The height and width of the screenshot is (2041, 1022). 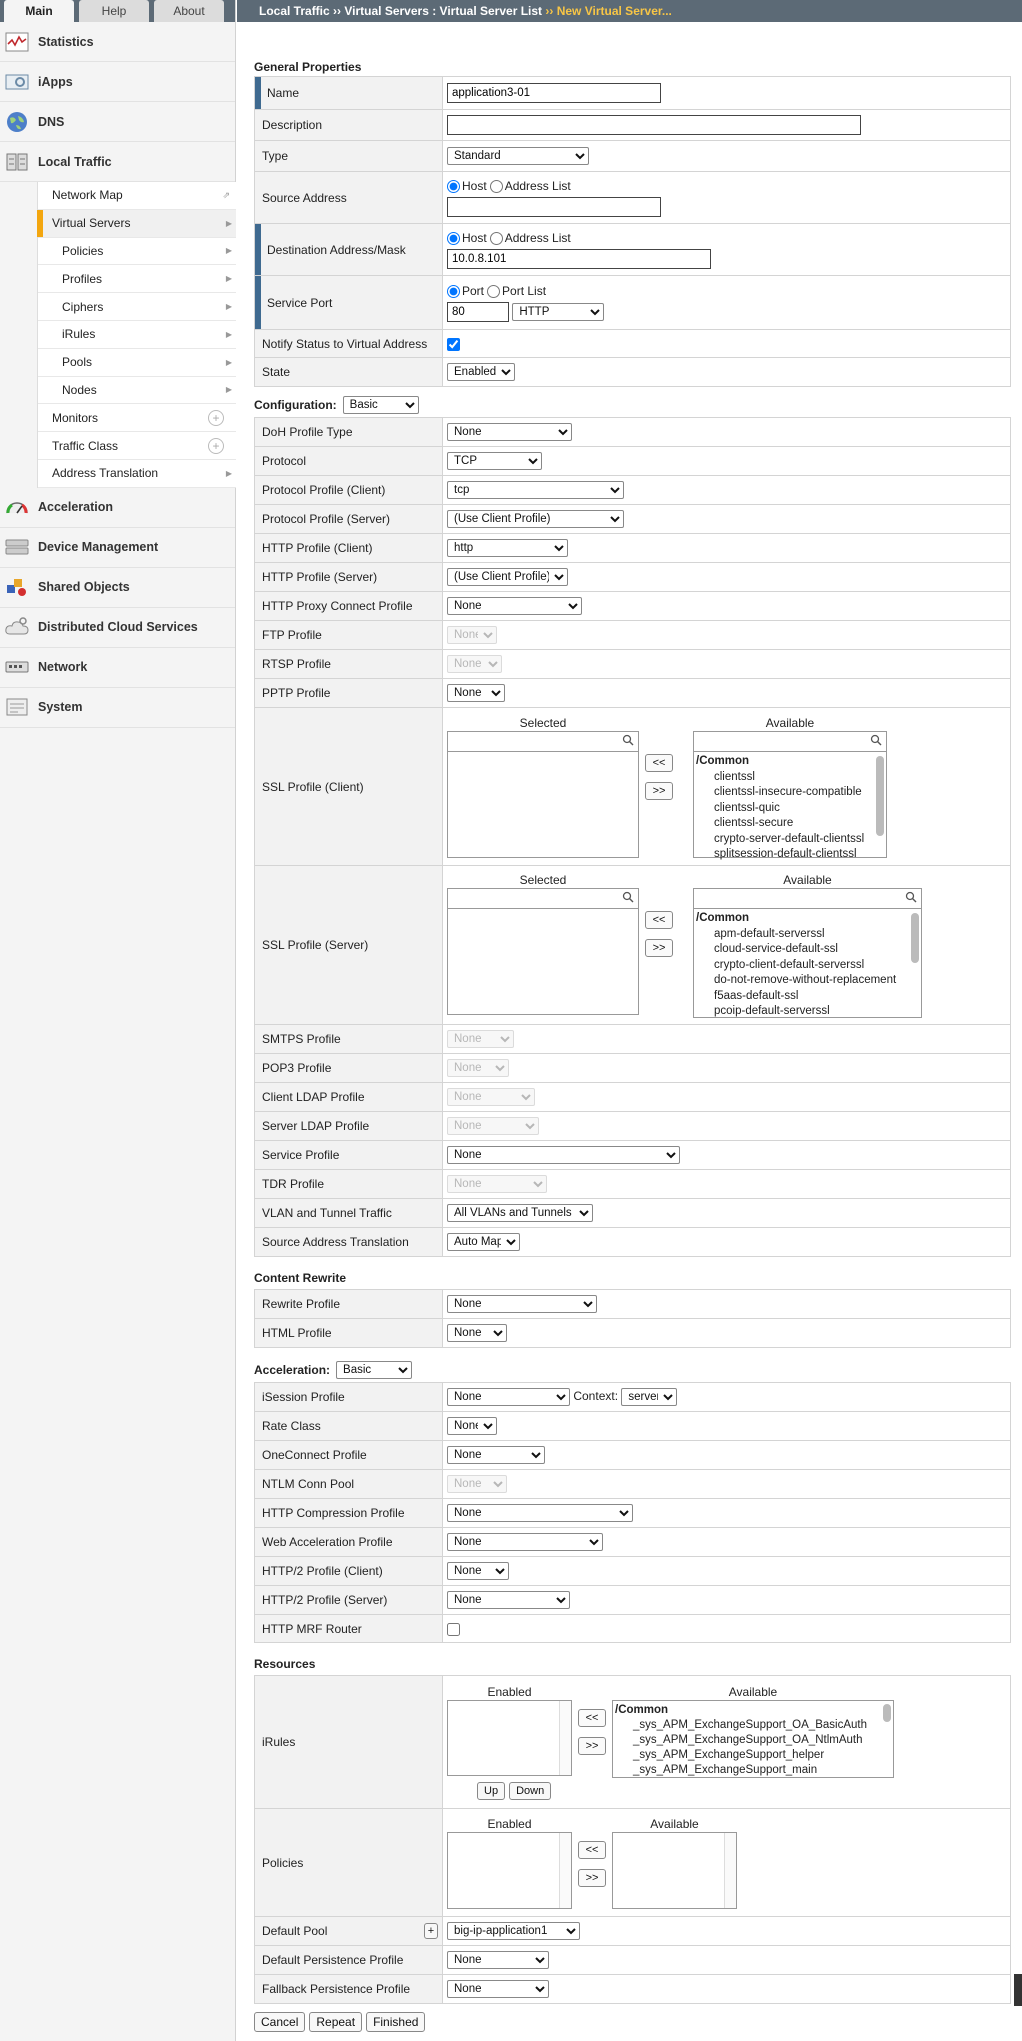 I want to click on list-item: clientssl-insecure-compatible, so click(x=790, y=793).